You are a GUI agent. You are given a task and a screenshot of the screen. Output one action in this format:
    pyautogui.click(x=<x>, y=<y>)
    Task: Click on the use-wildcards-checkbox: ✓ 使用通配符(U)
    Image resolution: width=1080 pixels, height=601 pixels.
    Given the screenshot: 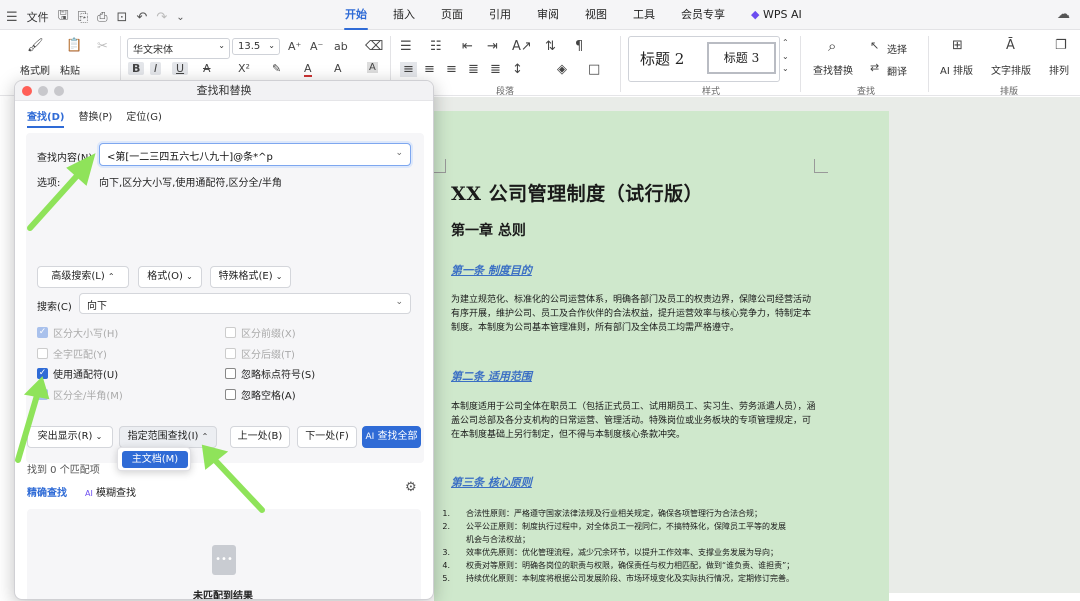 What is the action you would take?
    pyautogui.click(x=77, y=373)
    